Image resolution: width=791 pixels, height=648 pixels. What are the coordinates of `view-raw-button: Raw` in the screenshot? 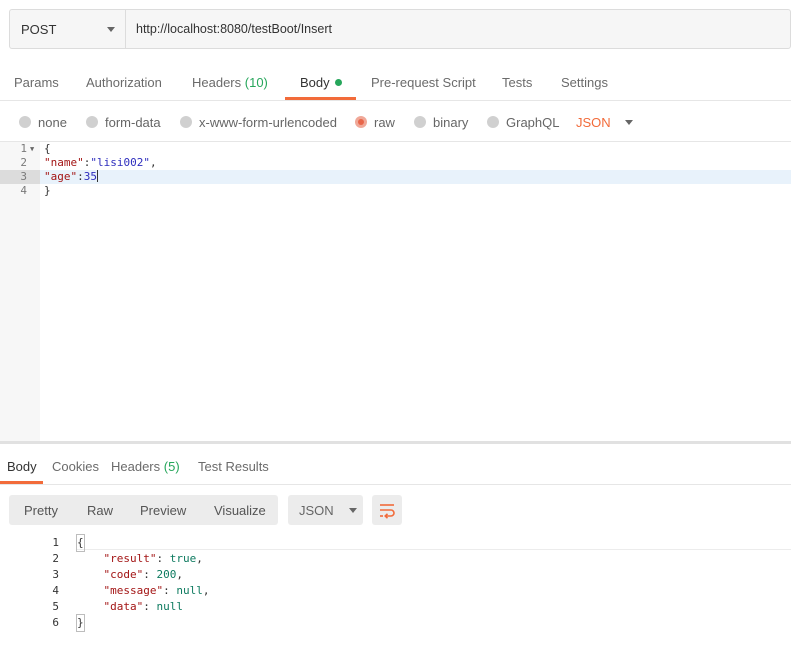 It's located at (100, 510).